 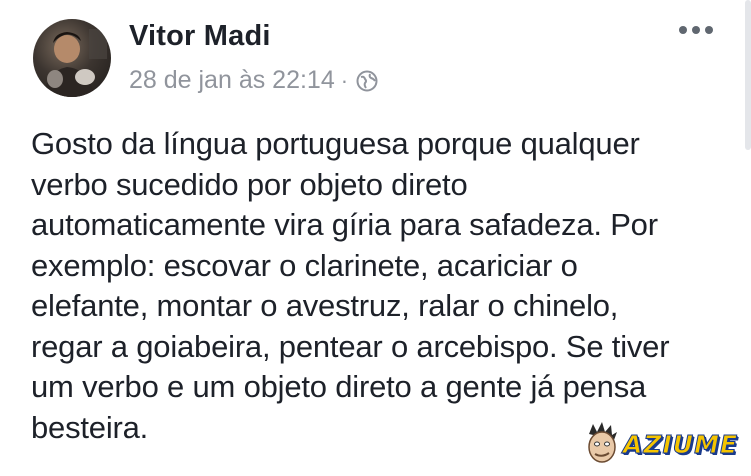 What do you see at coordinates (367, 81) in the screenshot?
I see `globe-icon` at bounding box center [367, 81].